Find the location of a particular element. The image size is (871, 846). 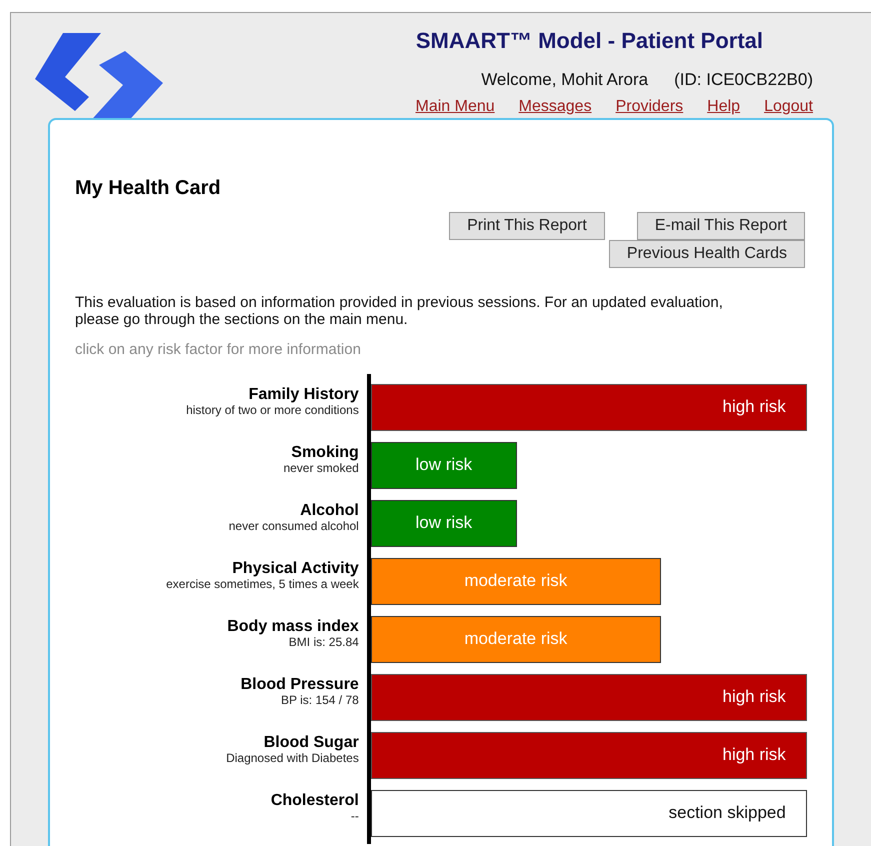

risk-factor-detail: history of two or more conditions is located at coordinates (272, 410).